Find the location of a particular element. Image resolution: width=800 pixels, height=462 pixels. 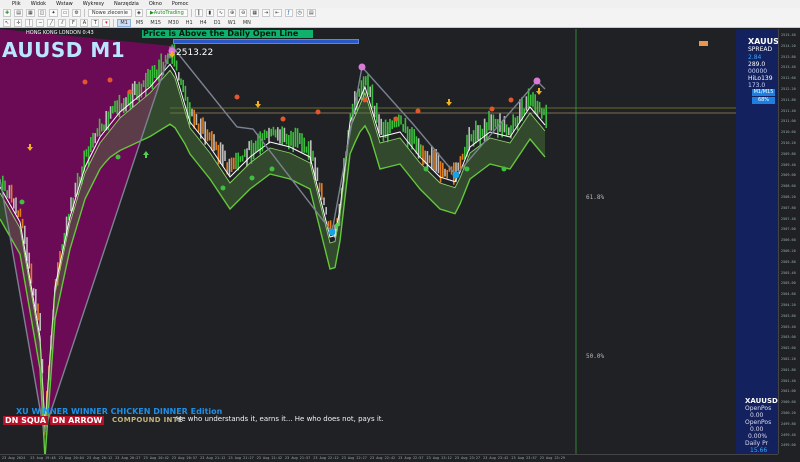

label-tool-icon: T is located at coordinates (95, 23).